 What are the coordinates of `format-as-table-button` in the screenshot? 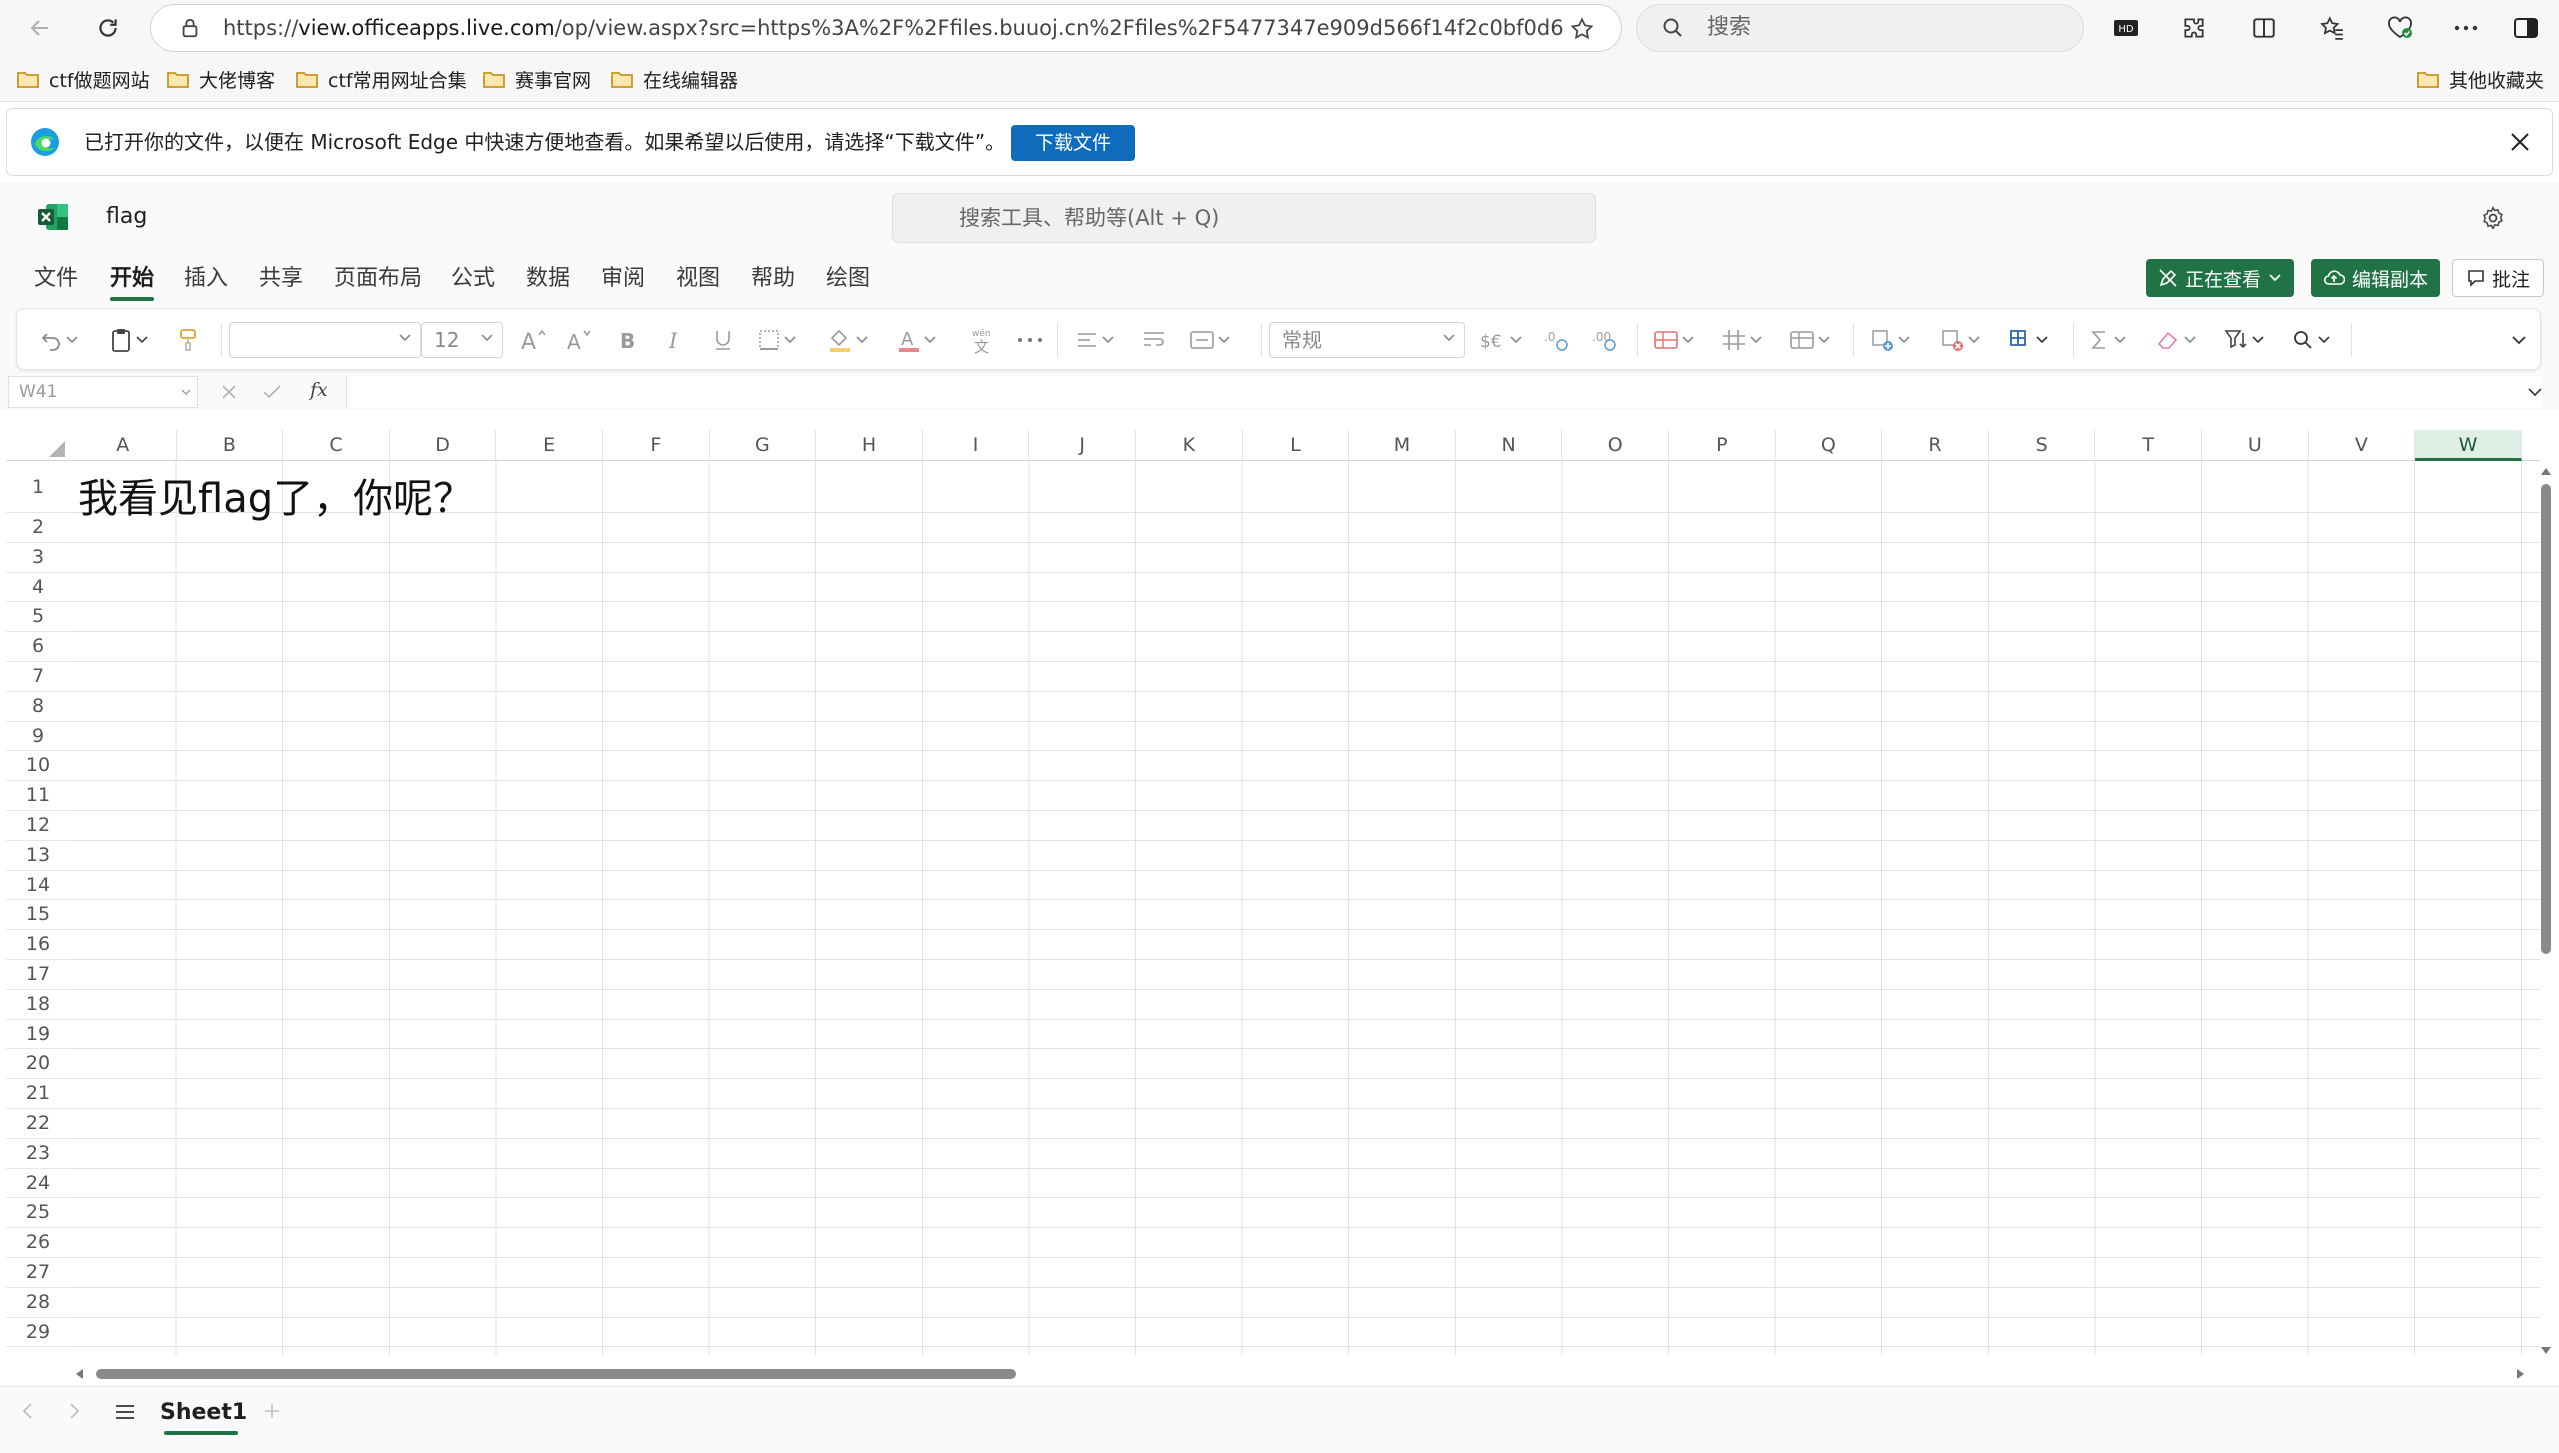 It's located at (1741, 340).